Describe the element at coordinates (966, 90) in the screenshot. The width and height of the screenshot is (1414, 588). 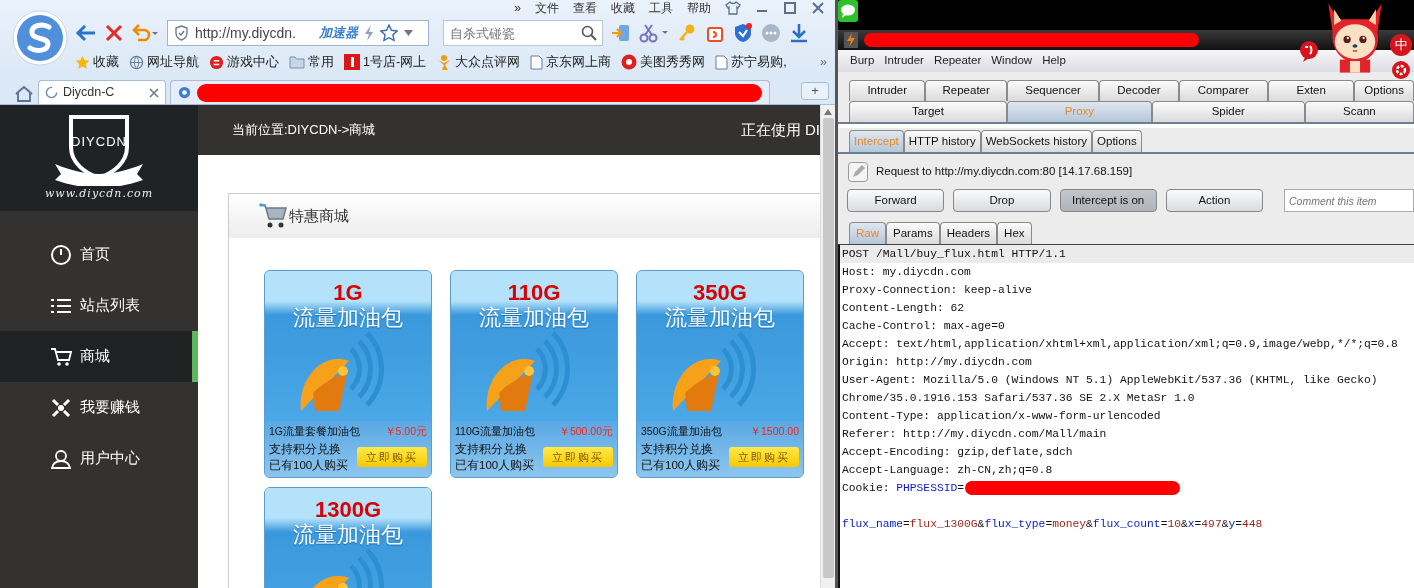
I see `tab: Repeater` at that location.